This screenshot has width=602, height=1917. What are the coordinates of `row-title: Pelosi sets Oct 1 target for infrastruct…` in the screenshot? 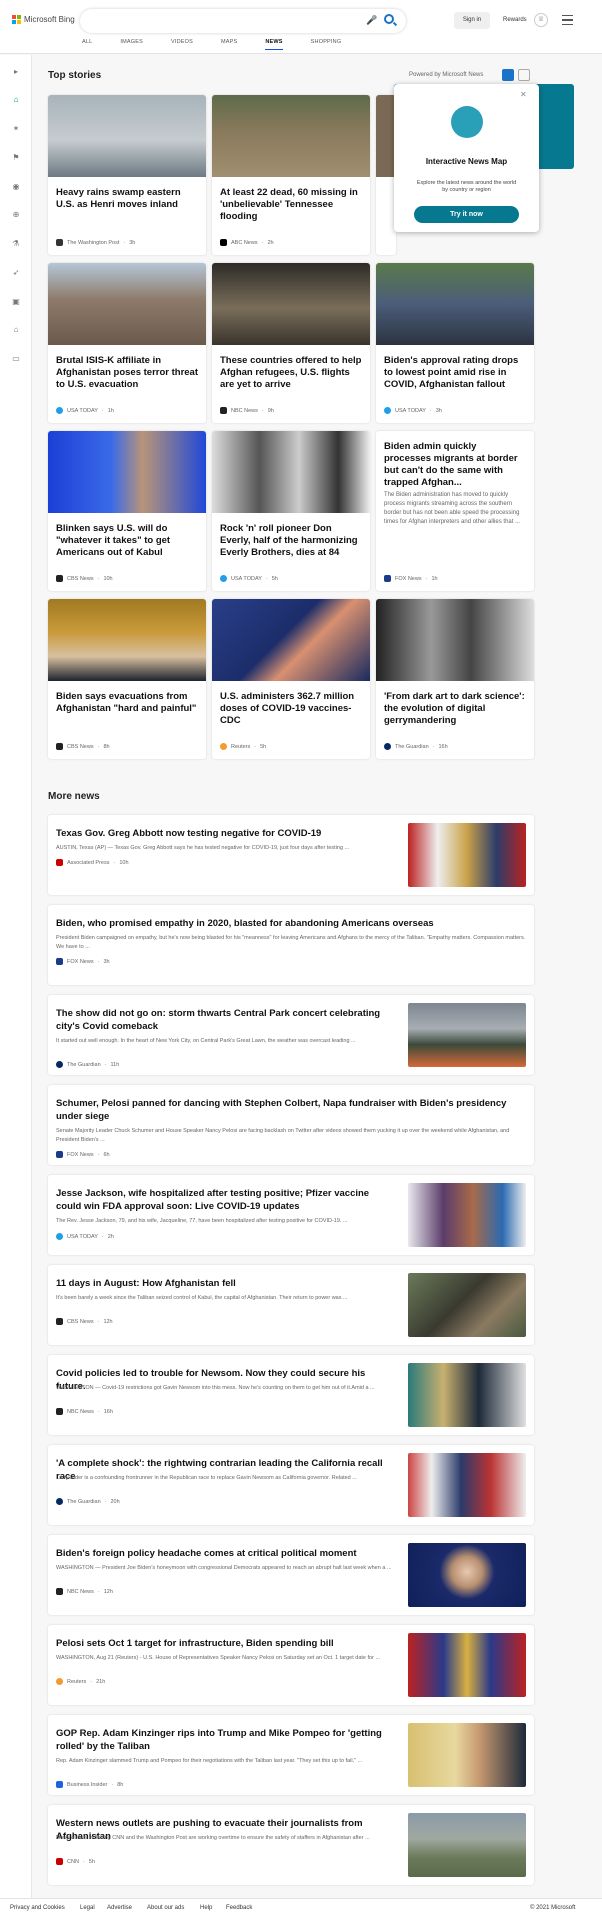 It's located at (226, 1643).